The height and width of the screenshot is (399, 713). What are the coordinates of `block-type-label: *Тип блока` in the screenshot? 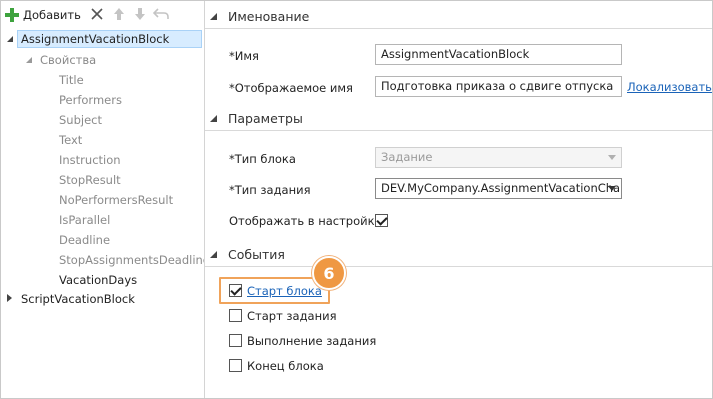 It's located at (262, 159).